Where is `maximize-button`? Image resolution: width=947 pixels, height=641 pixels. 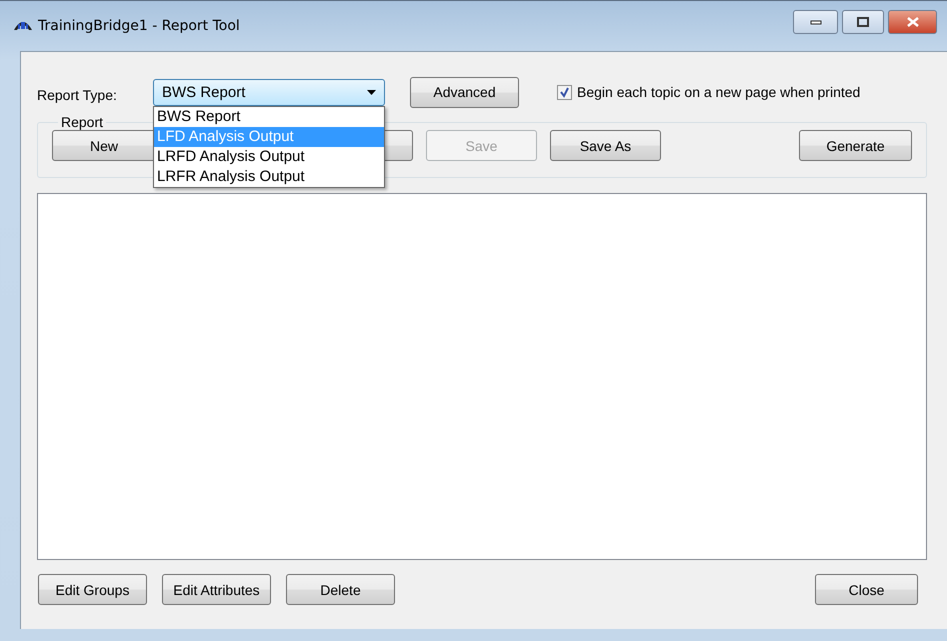 maximize-button is located at coordinates (863, 22).